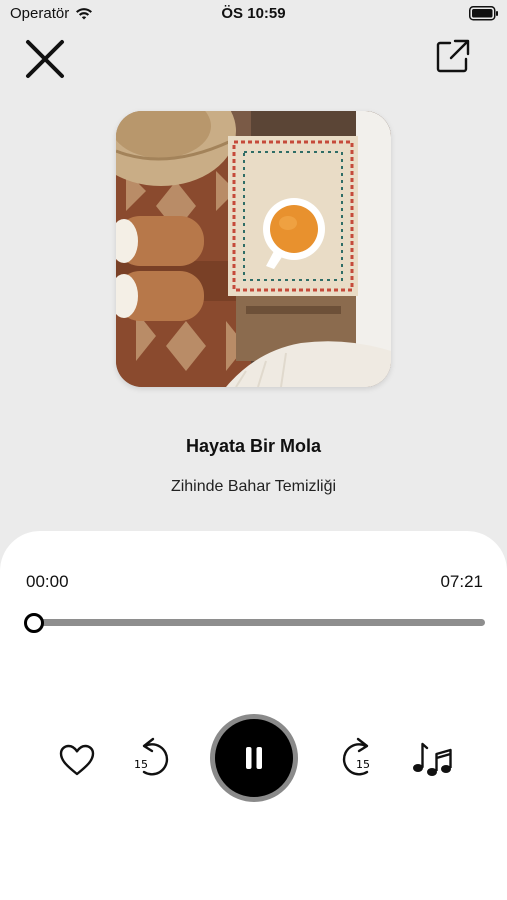  What do you see at coordinates (254, 622) in the screenshot?
I see `progress-slider` at bounding box center [254, 622].